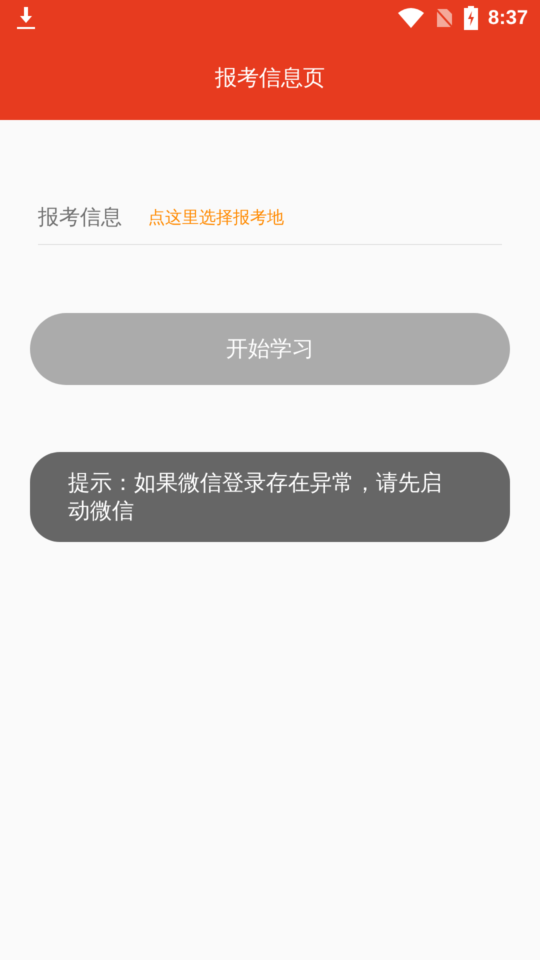  I want to click on wifi-icon, so click(411, 18).